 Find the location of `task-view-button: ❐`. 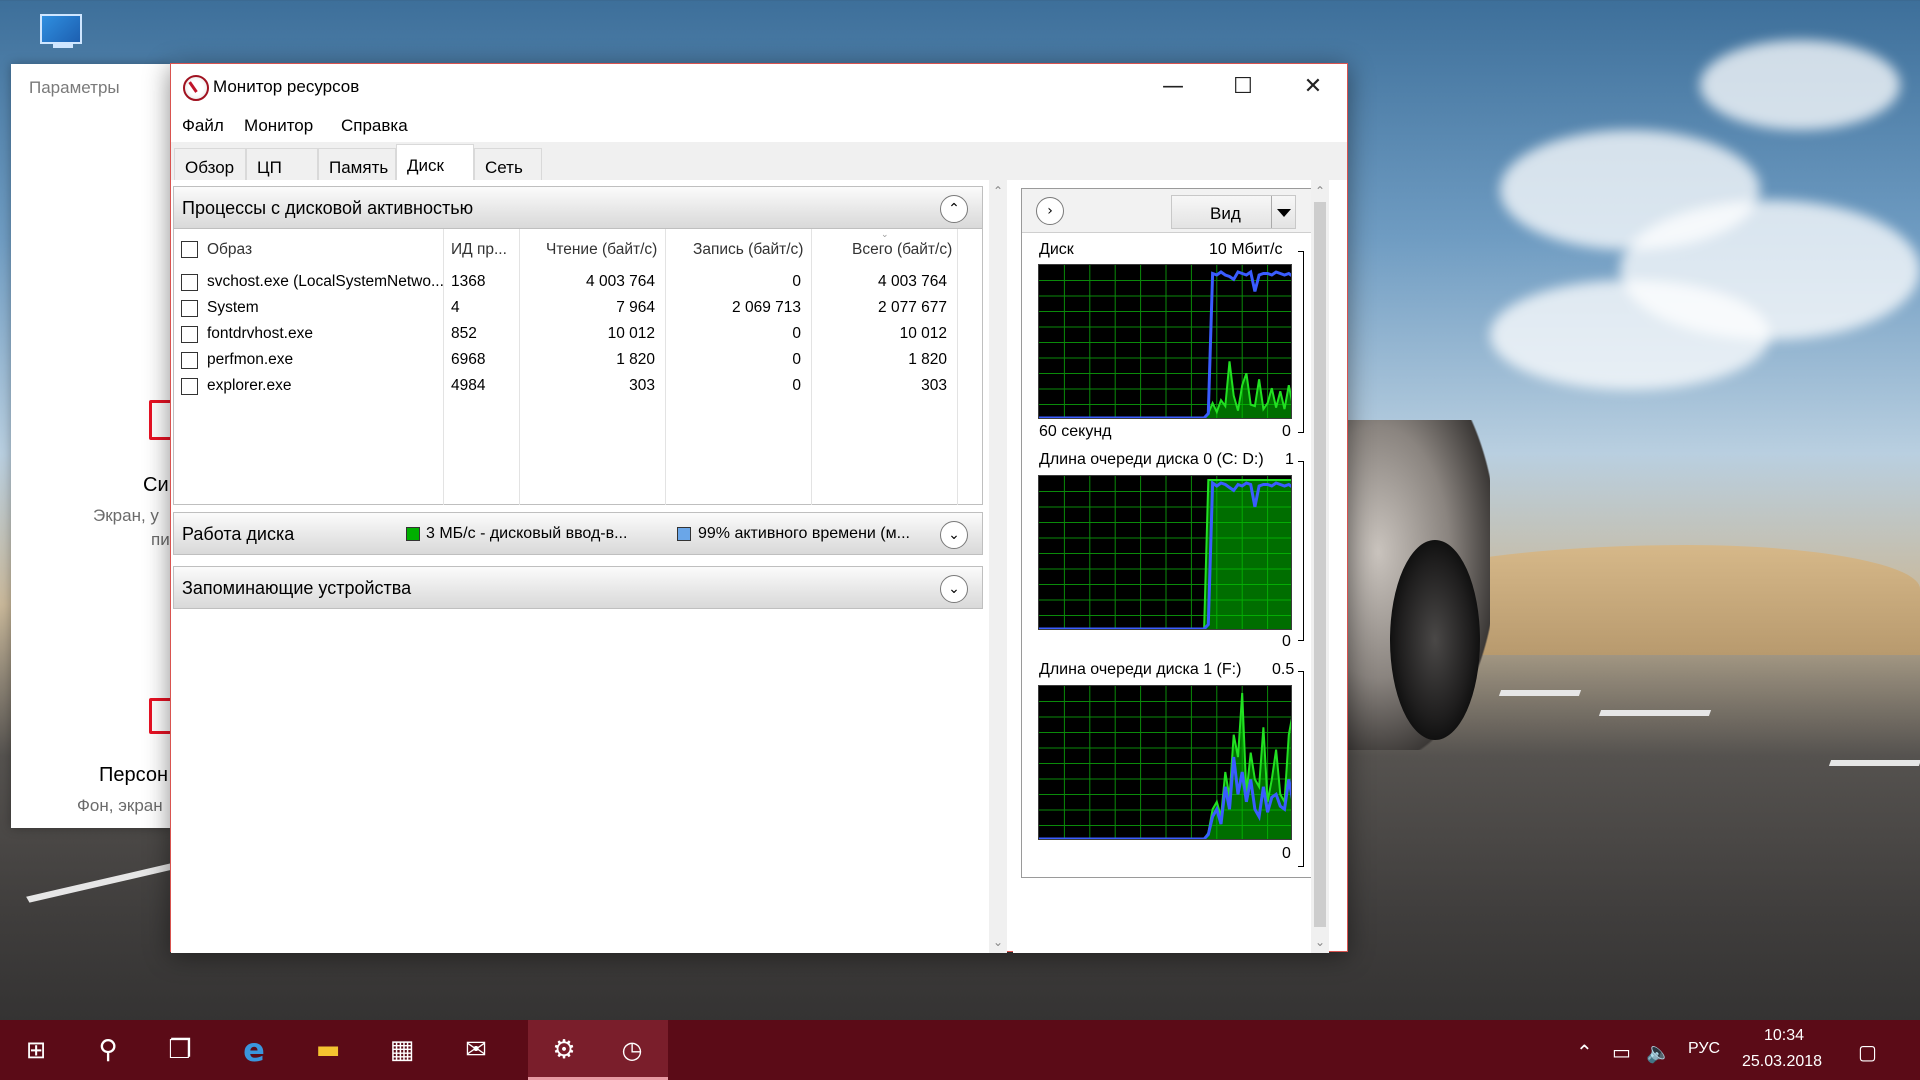

task-view-button: ❐ is located at coordinates (180, 1050).